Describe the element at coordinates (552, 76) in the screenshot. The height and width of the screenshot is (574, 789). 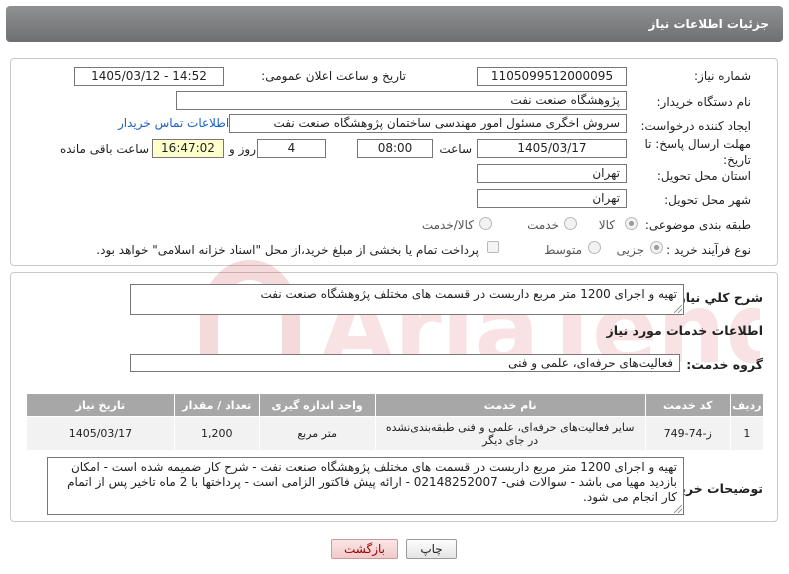
I see `need-number-field: 1105099512000095` at that location.